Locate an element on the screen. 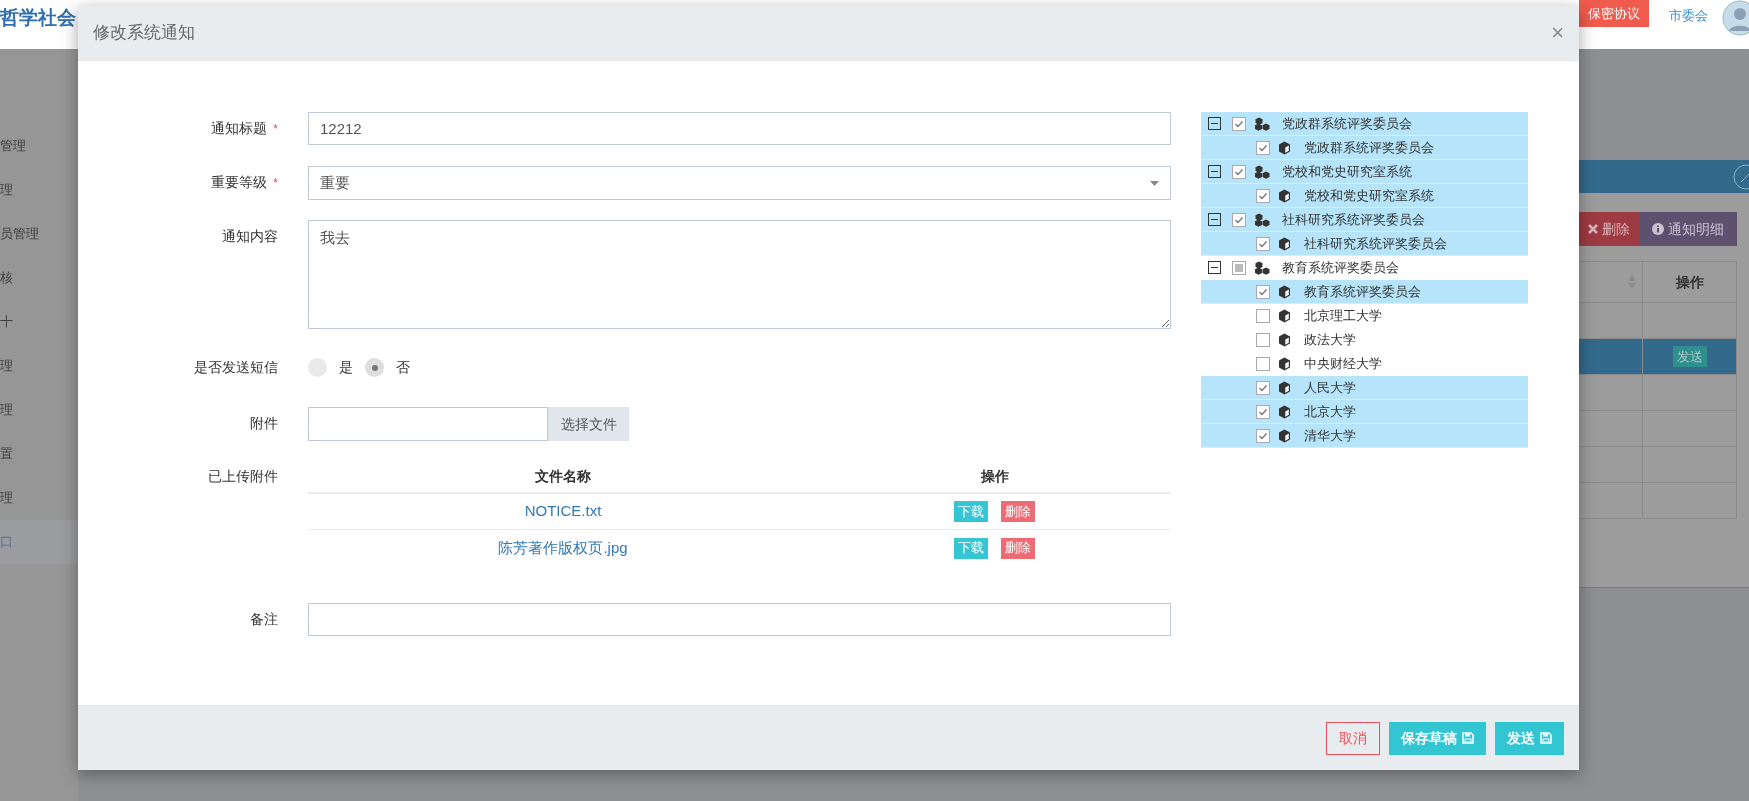  send-button: 发送 is located at coordinates (1689, 356).